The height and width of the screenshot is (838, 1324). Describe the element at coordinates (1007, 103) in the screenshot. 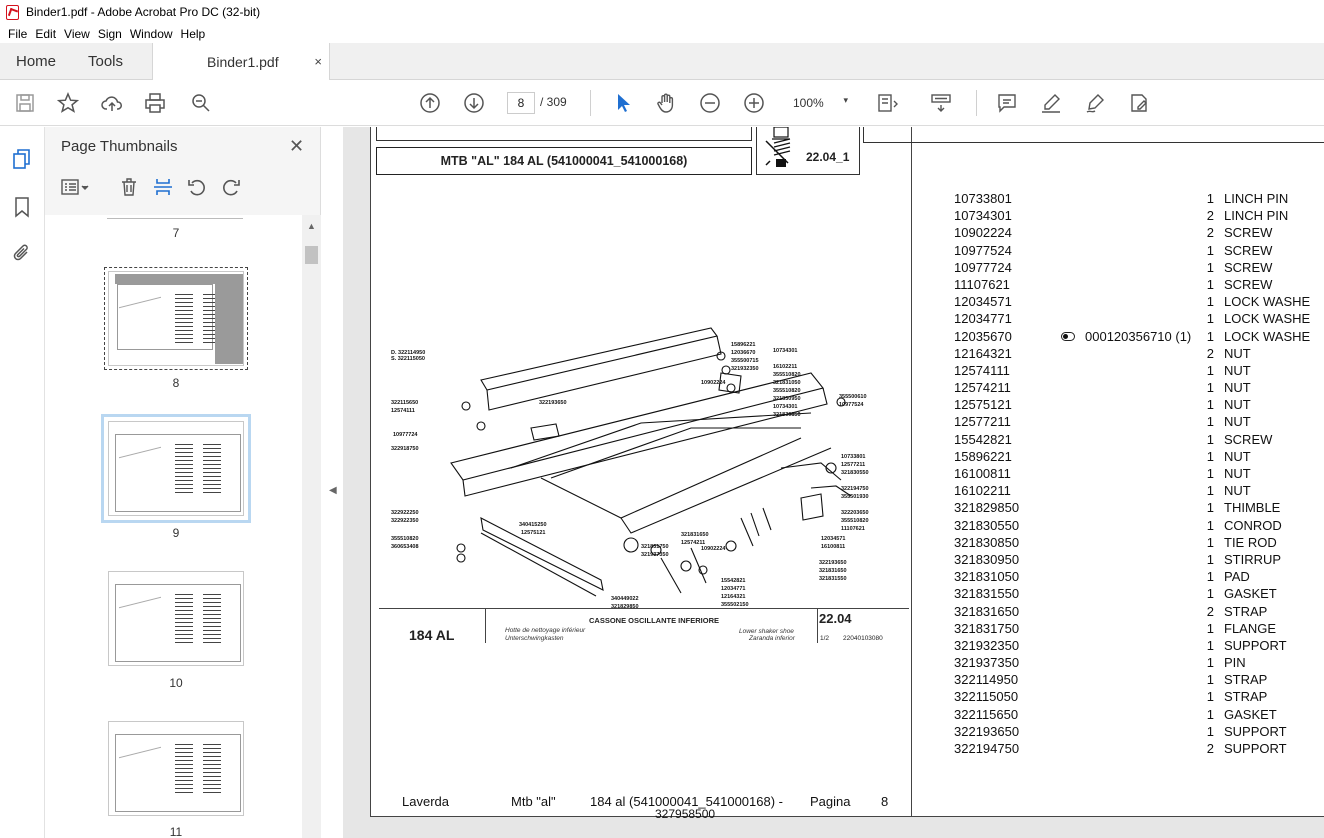

I see `comment-icon` at that location.